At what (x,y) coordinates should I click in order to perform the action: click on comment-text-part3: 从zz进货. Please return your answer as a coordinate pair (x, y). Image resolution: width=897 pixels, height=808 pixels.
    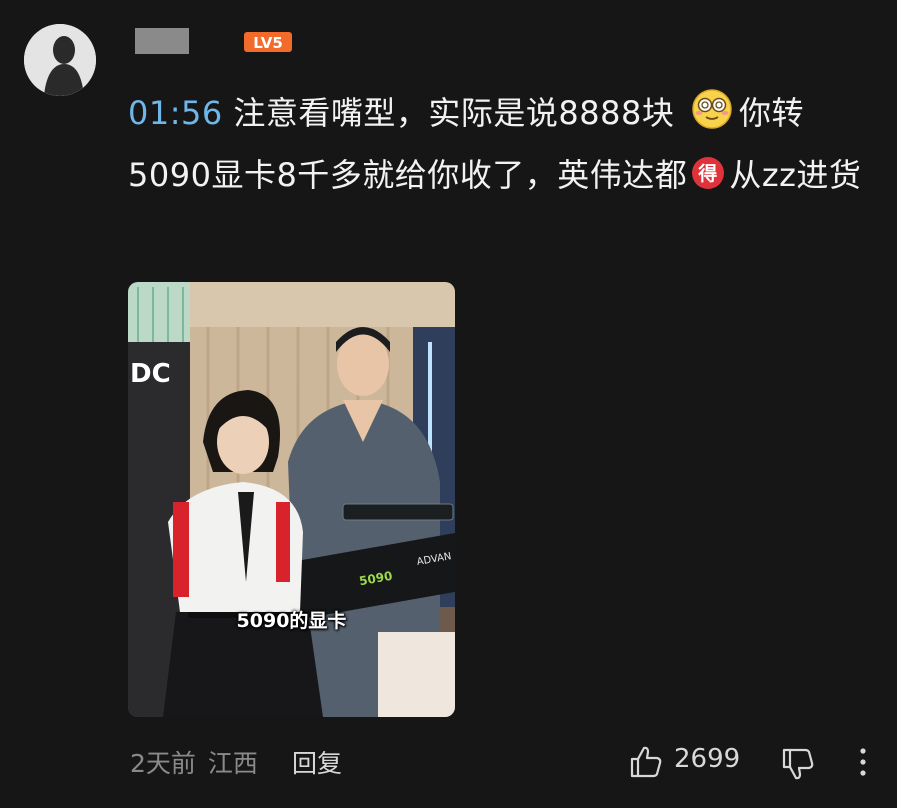
    Looking at the image, I should click on (795, 175).